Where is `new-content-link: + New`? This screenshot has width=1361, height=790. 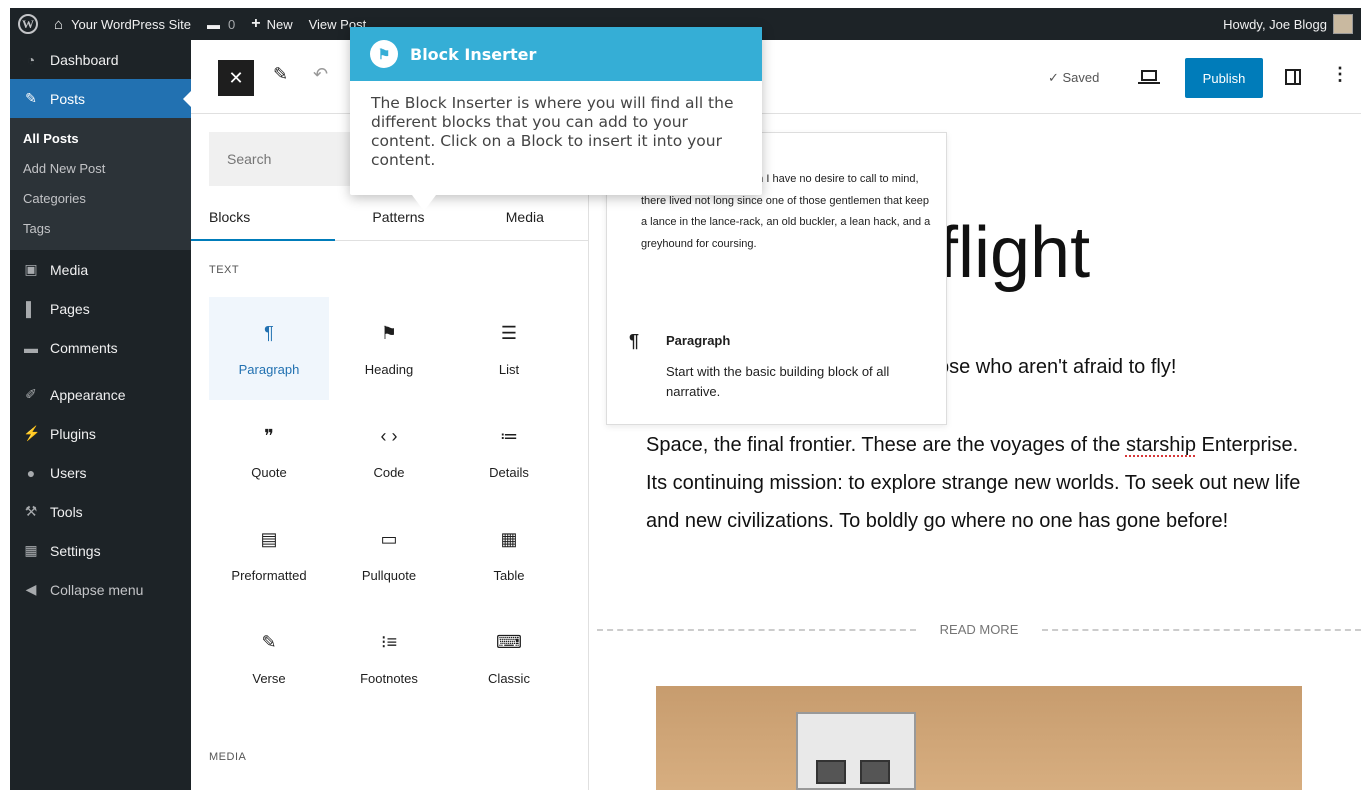 new-content-link: + New is located at coordinates (271, 24).